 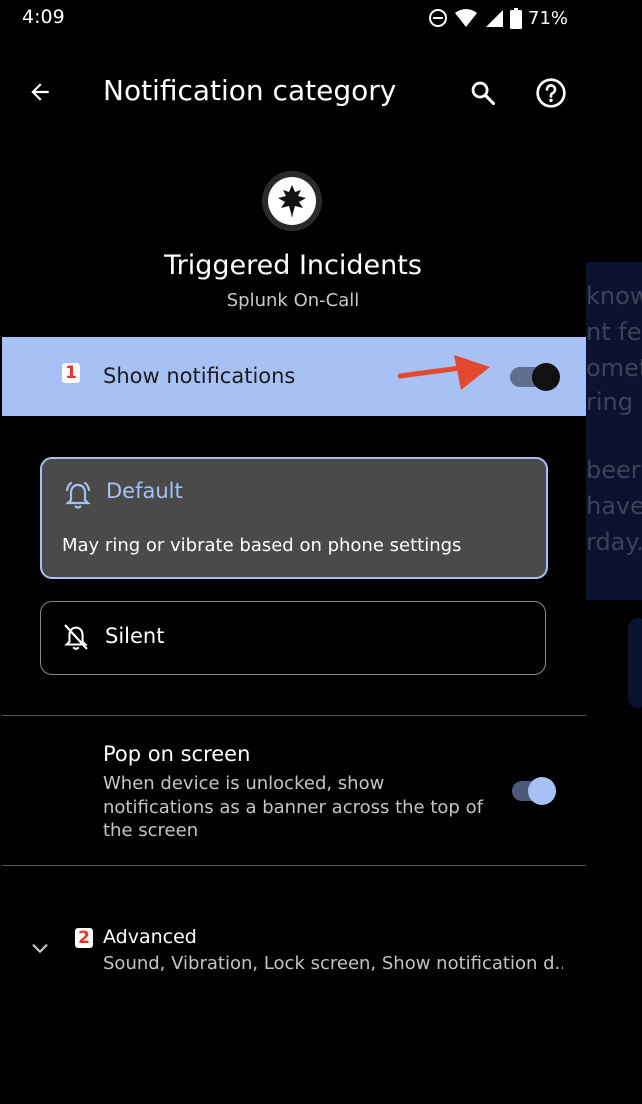 I want to click on show-notifications-toggle, so click(x=535, y=377).